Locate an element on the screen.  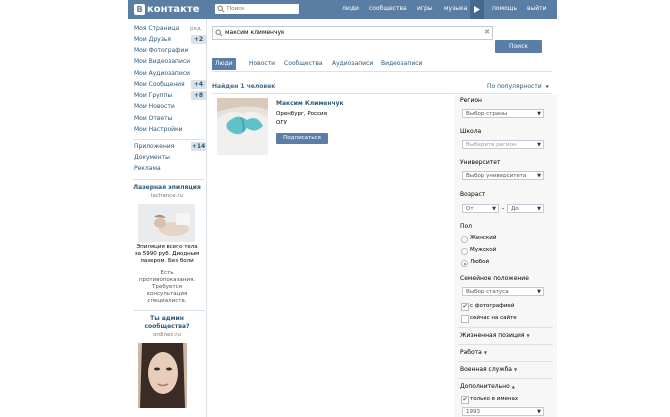
online-label: сейчас на сайте is located at coordinates (493, 318).